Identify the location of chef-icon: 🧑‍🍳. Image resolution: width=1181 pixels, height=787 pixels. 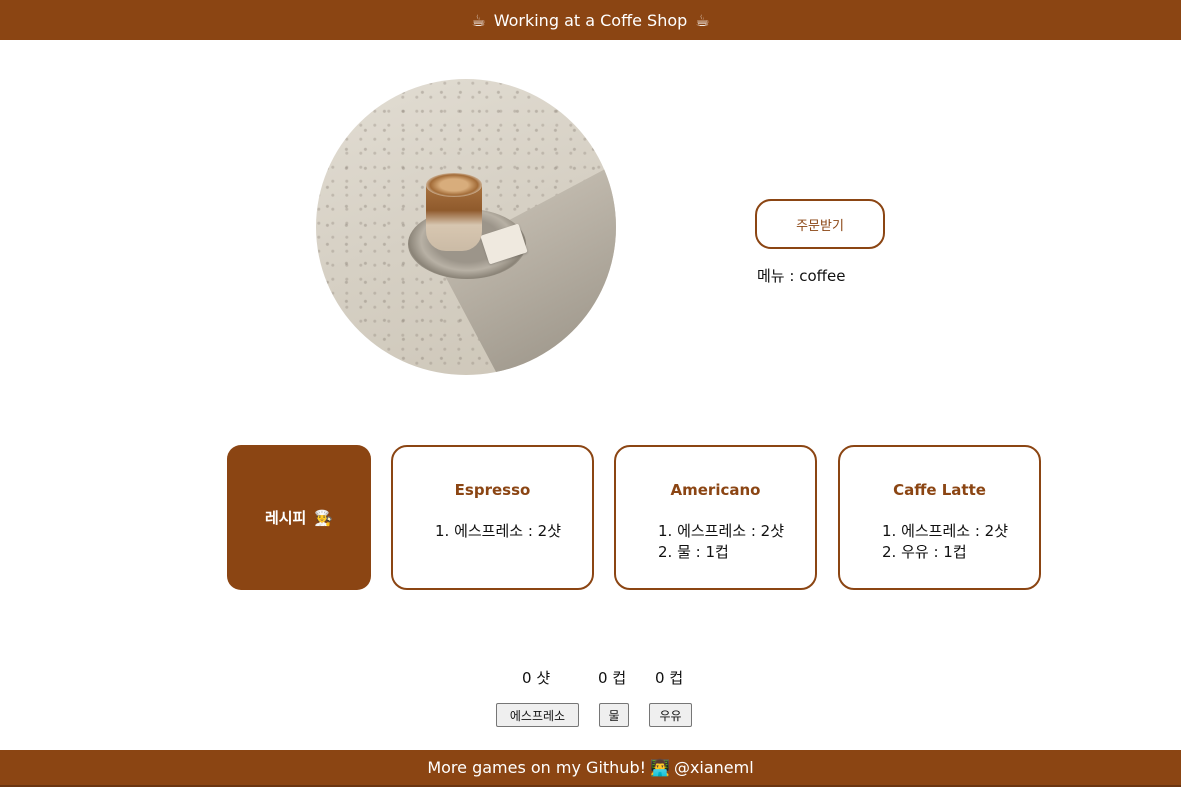
(324, 517).